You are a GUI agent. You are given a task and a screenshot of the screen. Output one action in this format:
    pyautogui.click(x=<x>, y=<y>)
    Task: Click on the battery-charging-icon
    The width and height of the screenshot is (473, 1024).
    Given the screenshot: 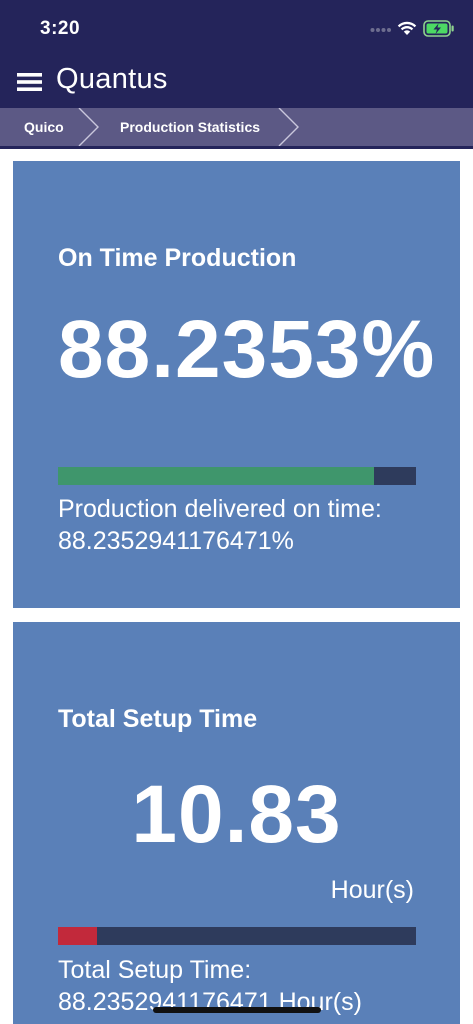 What is the action you would take?
    pyautogui.click(x=438, y=28)
    